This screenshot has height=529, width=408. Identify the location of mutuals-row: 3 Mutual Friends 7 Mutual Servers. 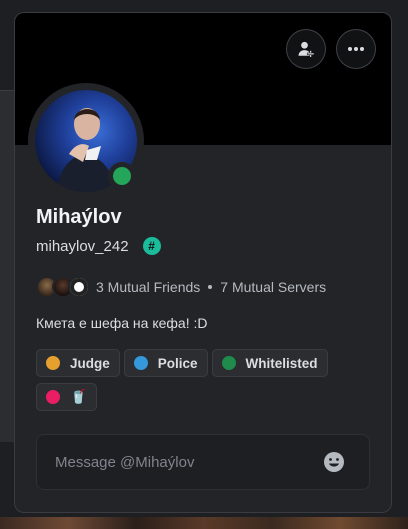
(181, 287).